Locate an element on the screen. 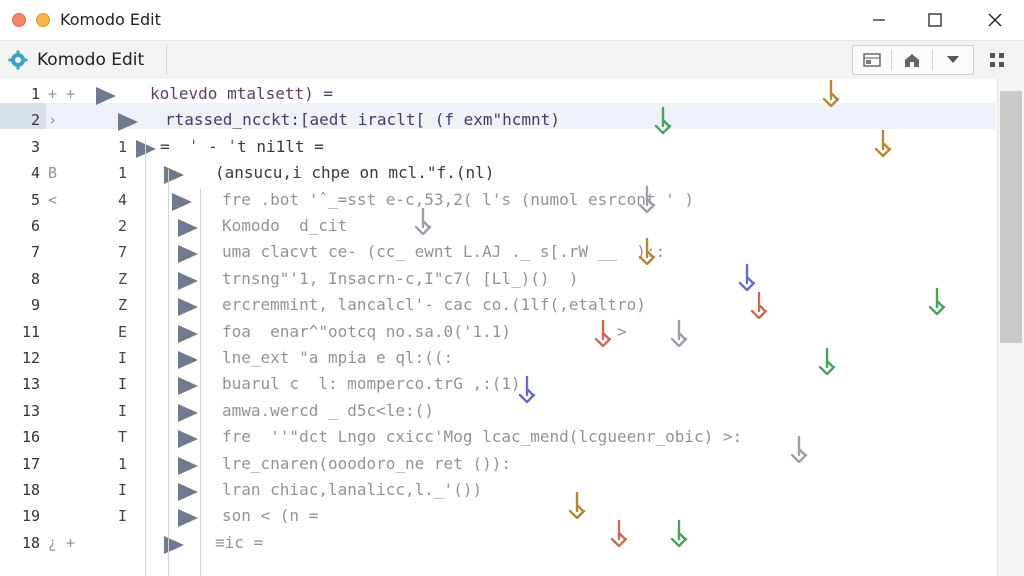 The height and width of the screenshot is (576, 1024). gutter-marker: › is located at coordinates (53, 120).